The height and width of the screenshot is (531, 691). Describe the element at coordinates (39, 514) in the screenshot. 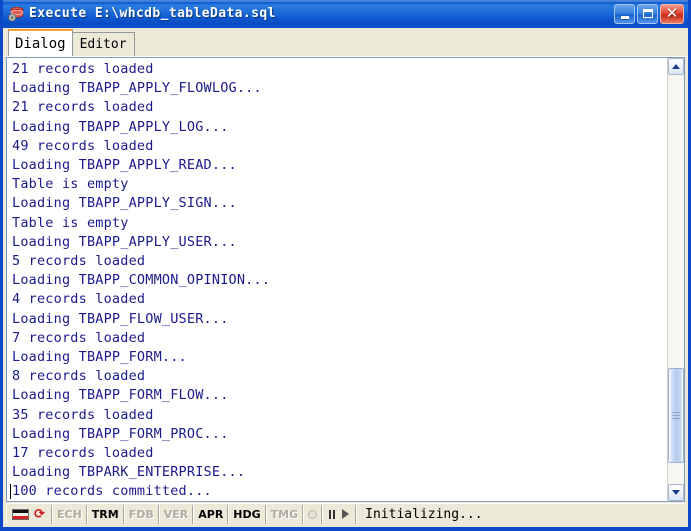

I see `refresh-icon: ⟳` at that location.